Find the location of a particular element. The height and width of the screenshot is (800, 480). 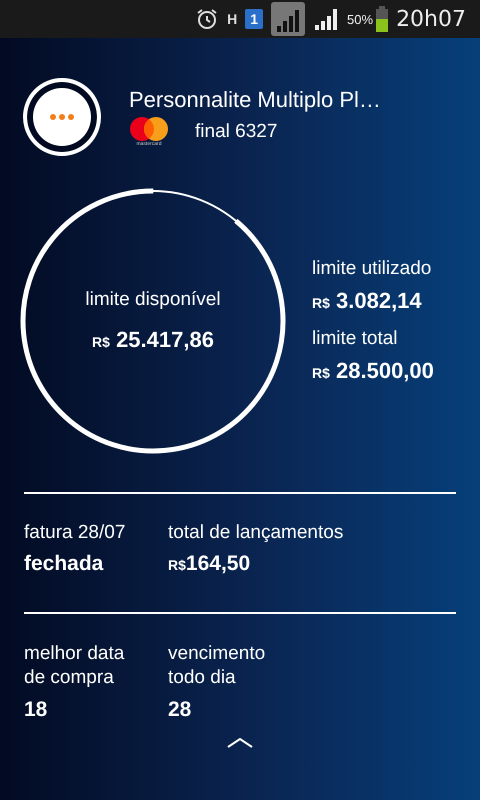

date-label: melhor data de compra is located at coordinates (75, 666).